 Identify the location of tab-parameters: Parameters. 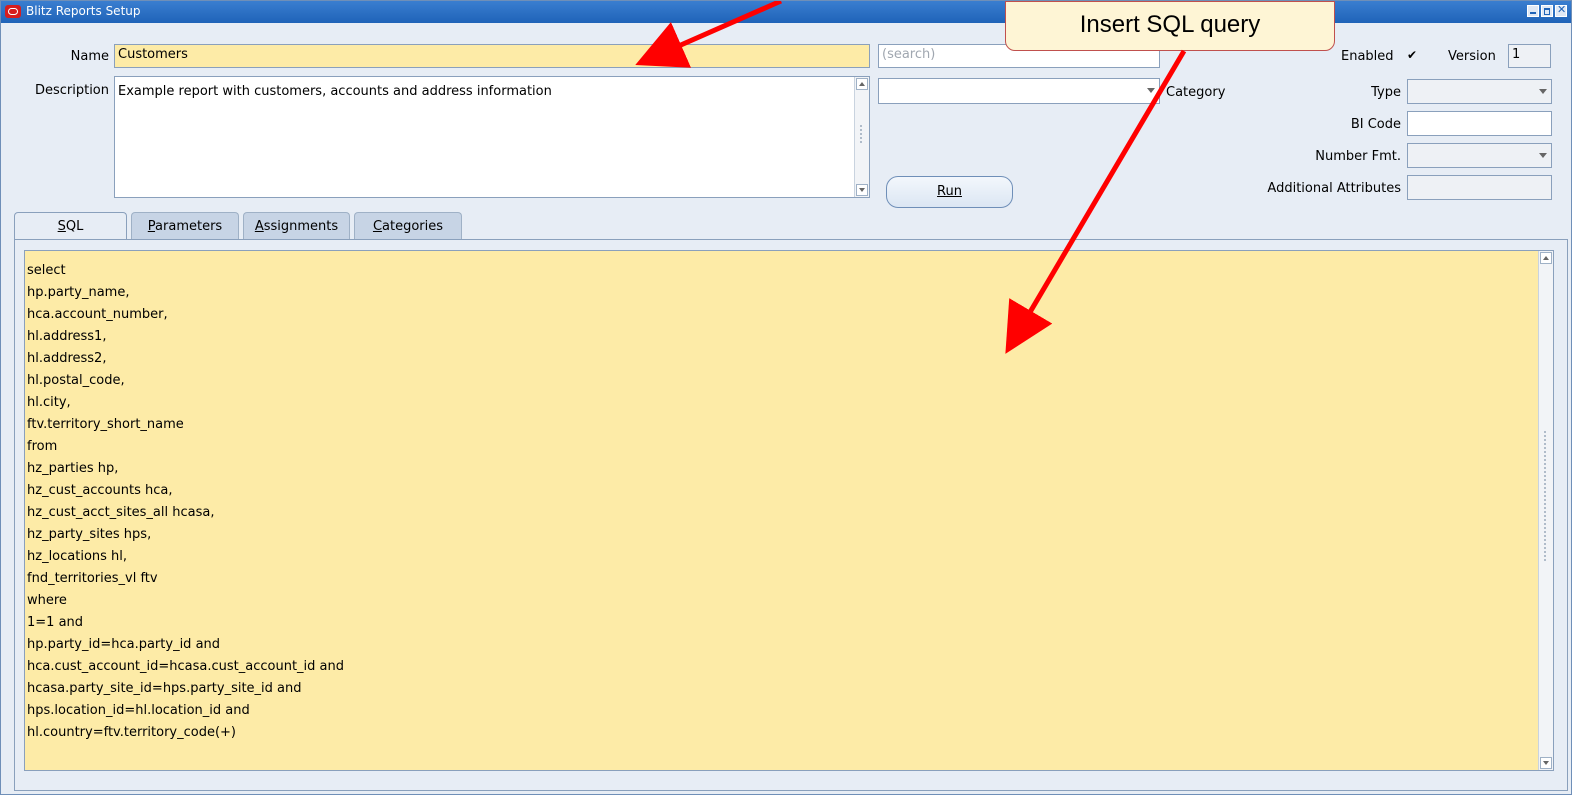
(185, 226).